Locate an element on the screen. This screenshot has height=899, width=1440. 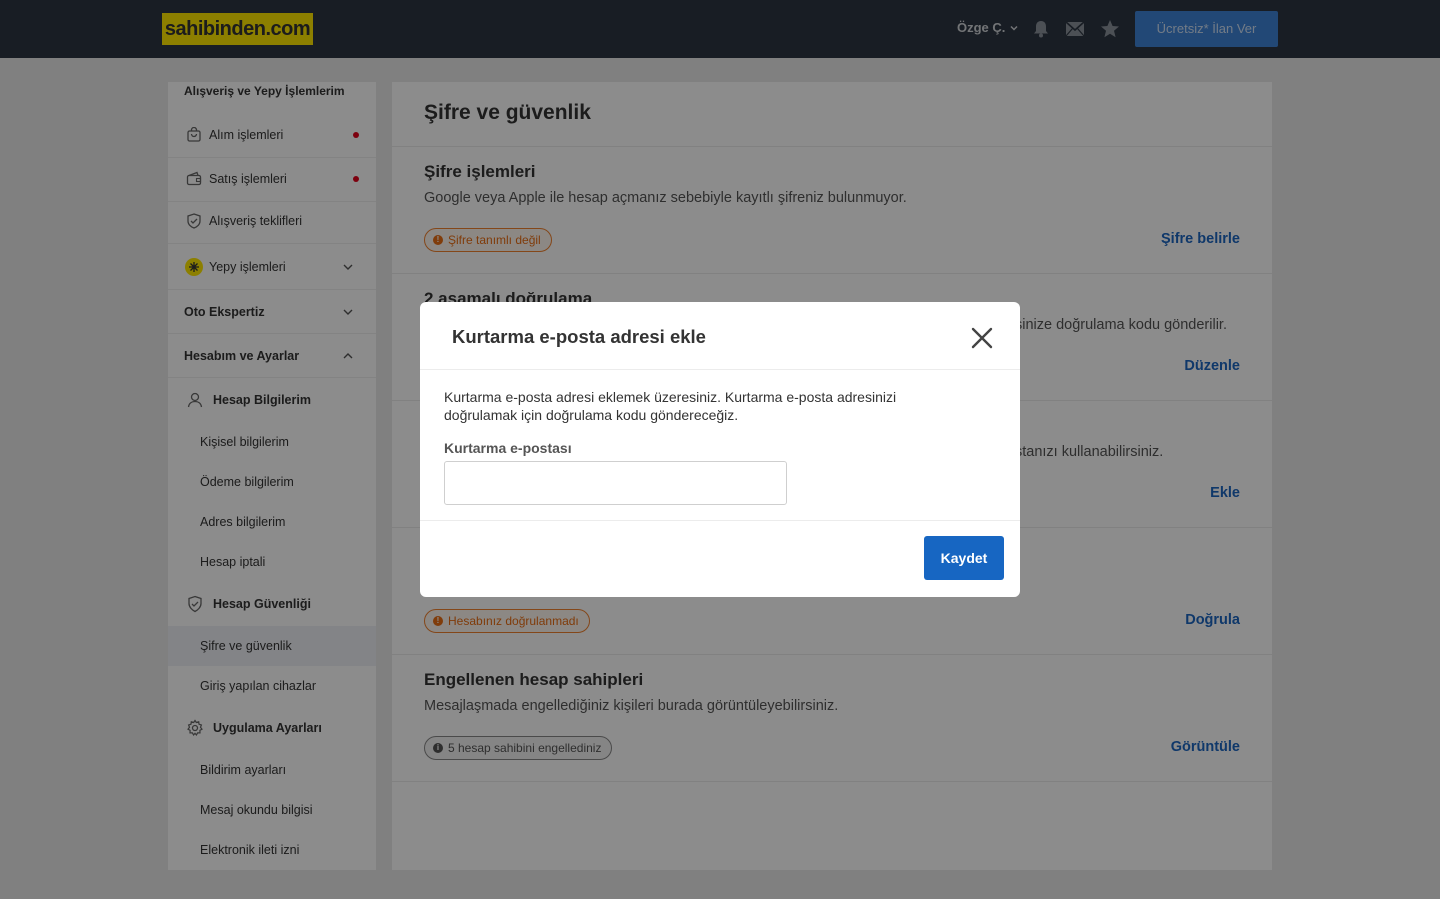
close-icon is located at coordinates (982, 338).